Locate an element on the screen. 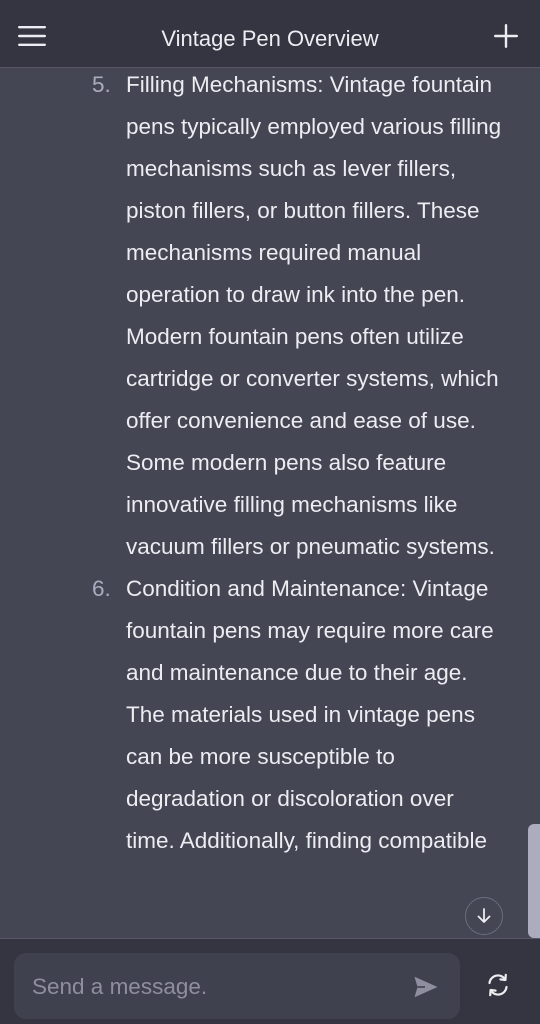 The image size is (540, 1024). send-icon is located at coordinates (426, 987).